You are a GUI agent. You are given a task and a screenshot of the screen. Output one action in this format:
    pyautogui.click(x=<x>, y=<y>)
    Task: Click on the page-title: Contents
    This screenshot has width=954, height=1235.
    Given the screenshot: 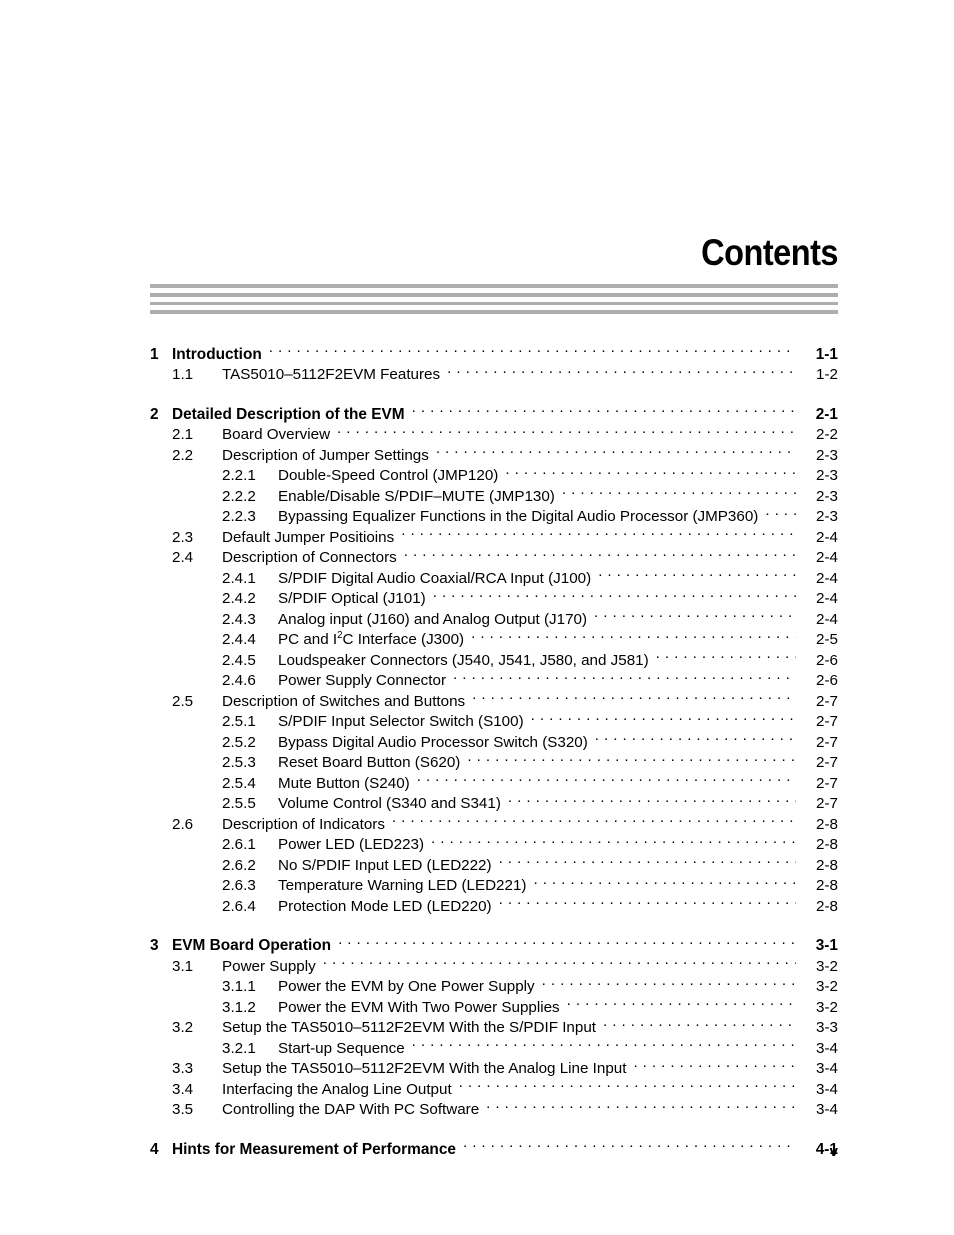 What is the action you would take?
    pyautogui.click(x=769, y=252)
    